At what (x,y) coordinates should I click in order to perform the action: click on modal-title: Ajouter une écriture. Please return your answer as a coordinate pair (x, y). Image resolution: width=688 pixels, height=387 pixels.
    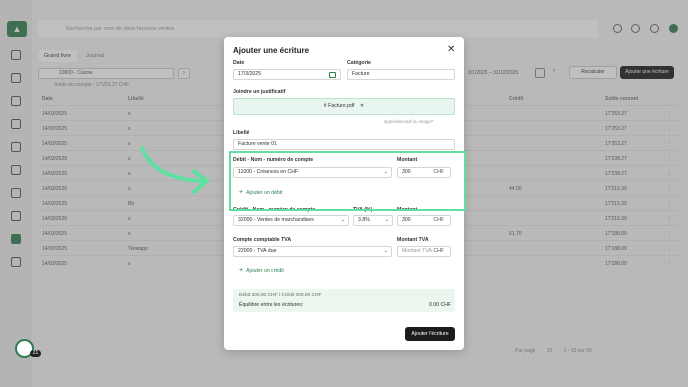
    Looking at the image, I should click on (271, 50).